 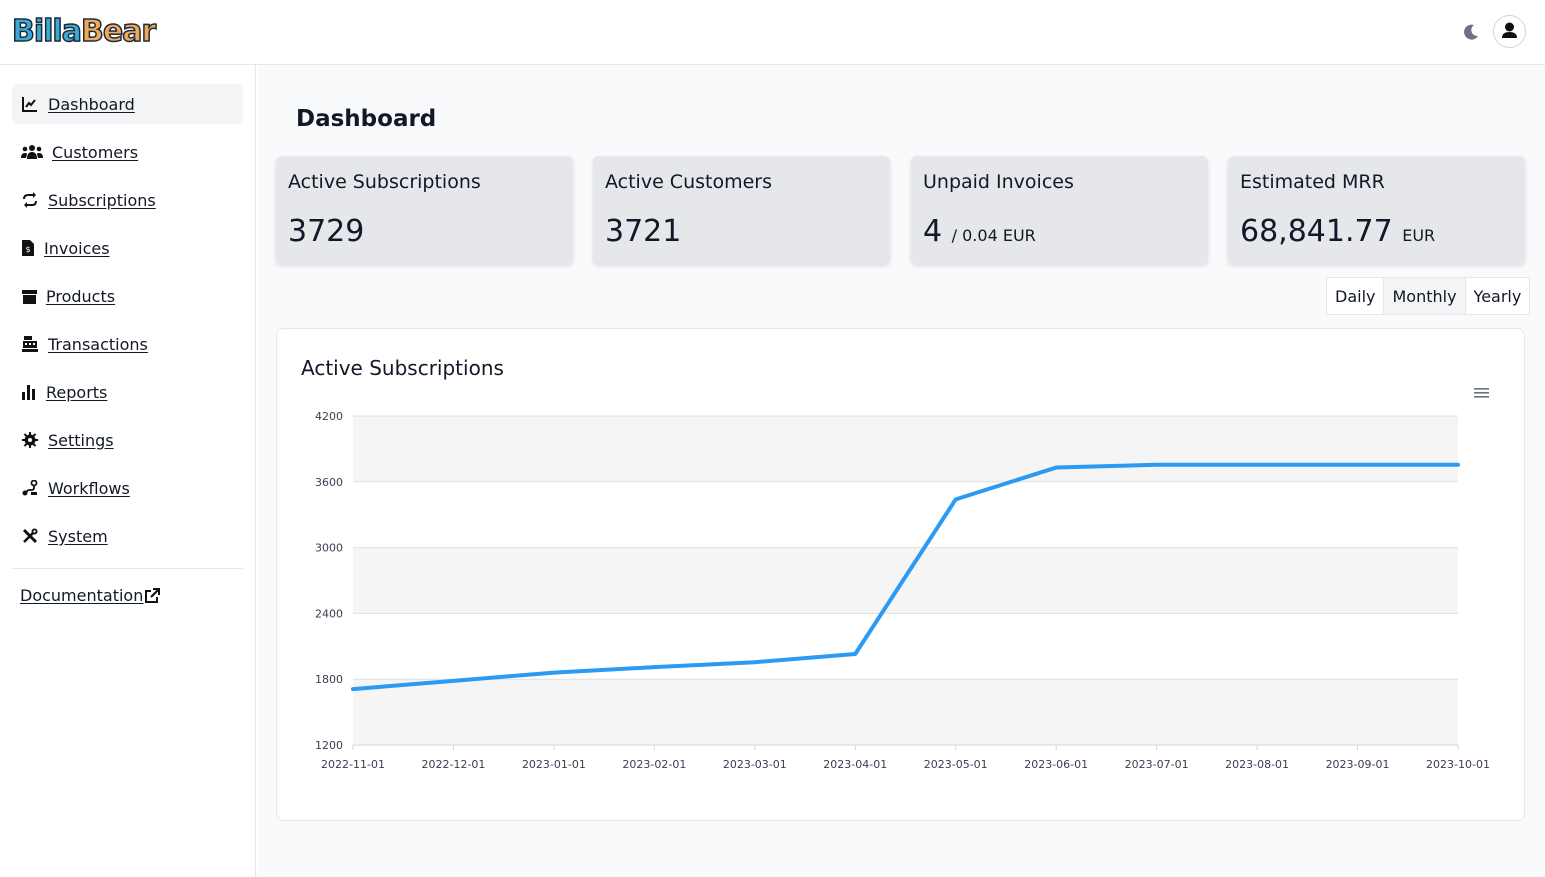 What do you see at coordinates (91, 104) in the screenshot?
I see `sidebar-item-label: Dashboard` at bounding box center [91, 104].